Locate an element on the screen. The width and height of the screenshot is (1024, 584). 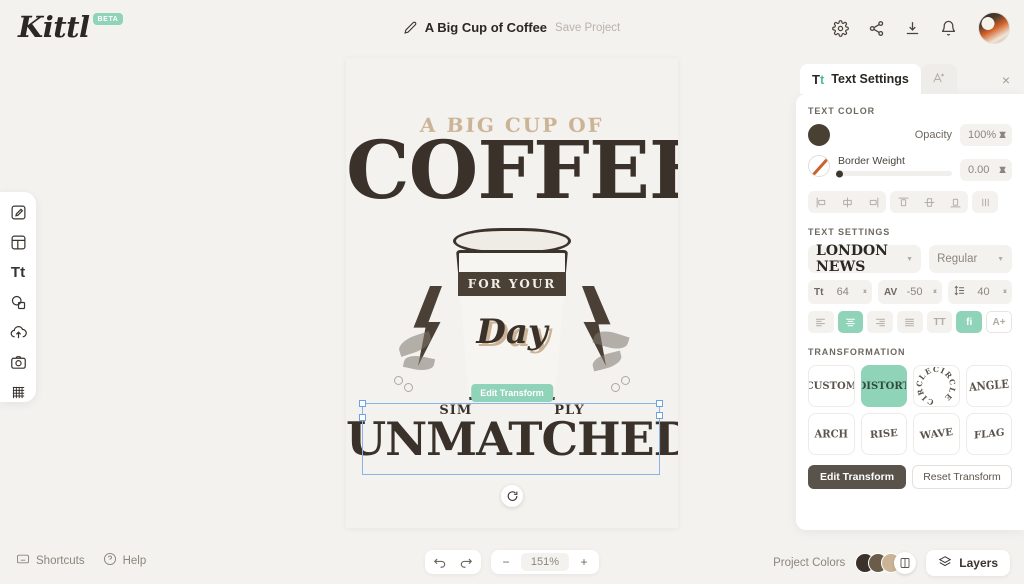
transform-custom: CUSTOM is located at coordinates (831, 386).